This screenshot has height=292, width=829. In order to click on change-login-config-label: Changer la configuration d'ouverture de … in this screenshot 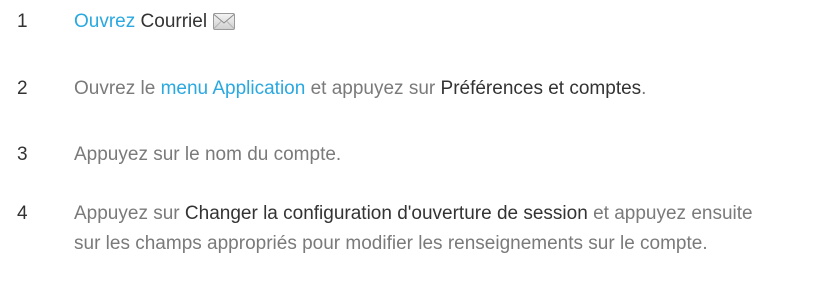, I will do `click(386, 213)`.